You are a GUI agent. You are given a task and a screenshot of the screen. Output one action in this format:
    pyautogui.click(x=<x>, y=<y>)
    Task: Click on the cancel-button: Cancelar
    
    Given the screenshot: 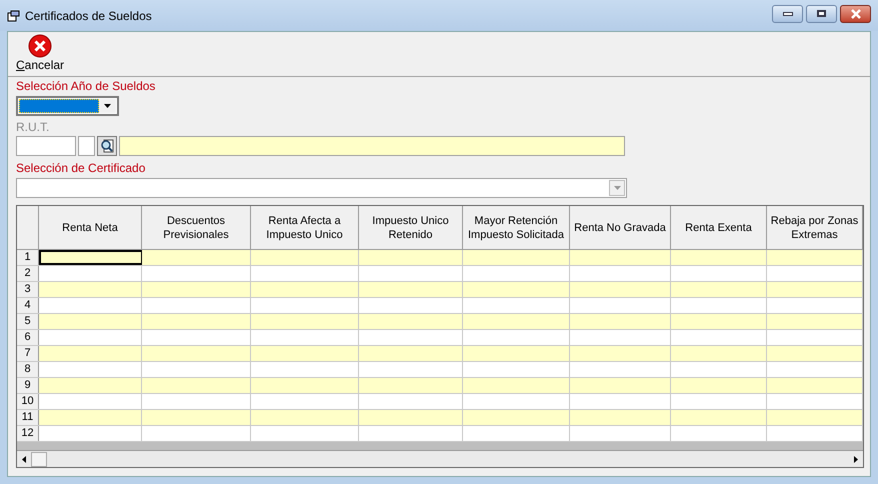 What is the action you would take?
    pyautogui.click(x=40, y=55)
    